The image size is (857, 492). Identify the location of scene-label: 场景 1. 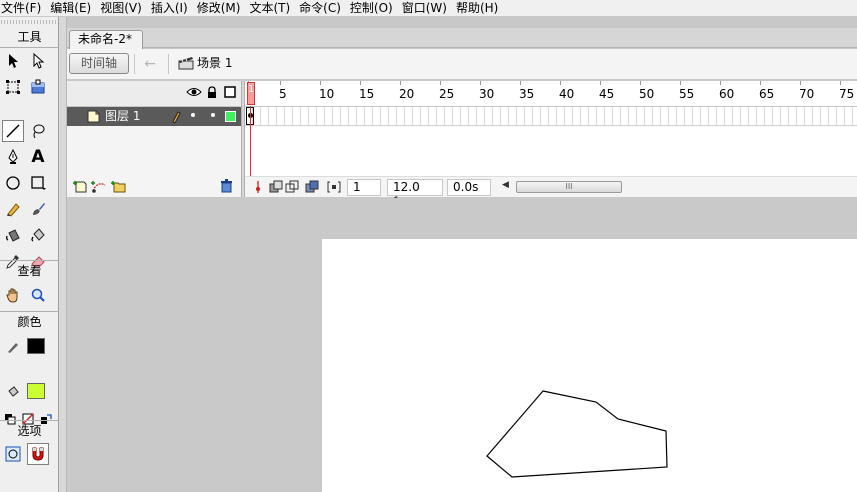
(214, 63).